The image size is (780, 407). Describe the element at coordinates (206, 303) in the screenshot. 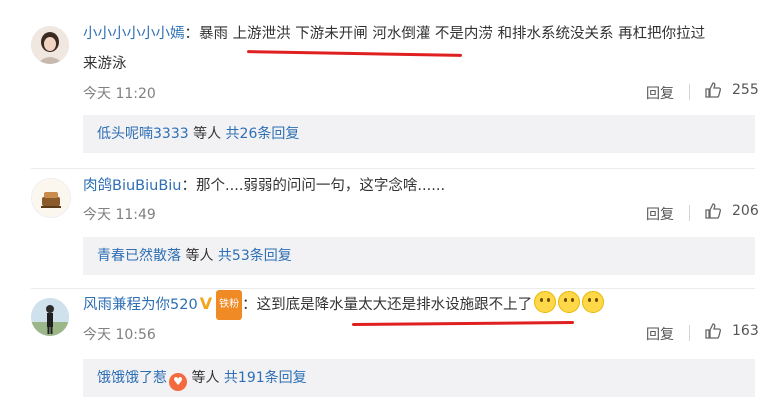

I see `verified-v-icon: V` at that location.